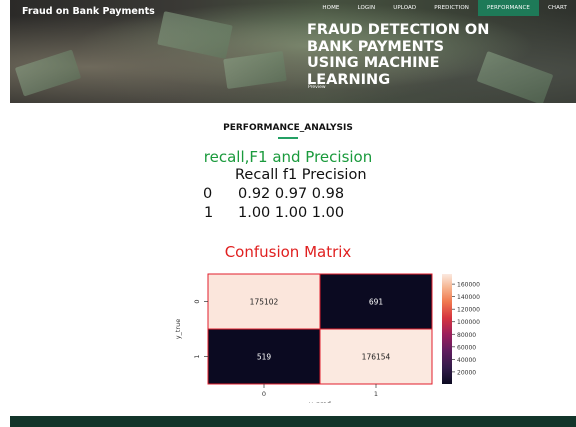  Describe the element at coordinates (88, 11) in the screenshot. I see `brand-name: Fraud on Bank Payments` at that location.